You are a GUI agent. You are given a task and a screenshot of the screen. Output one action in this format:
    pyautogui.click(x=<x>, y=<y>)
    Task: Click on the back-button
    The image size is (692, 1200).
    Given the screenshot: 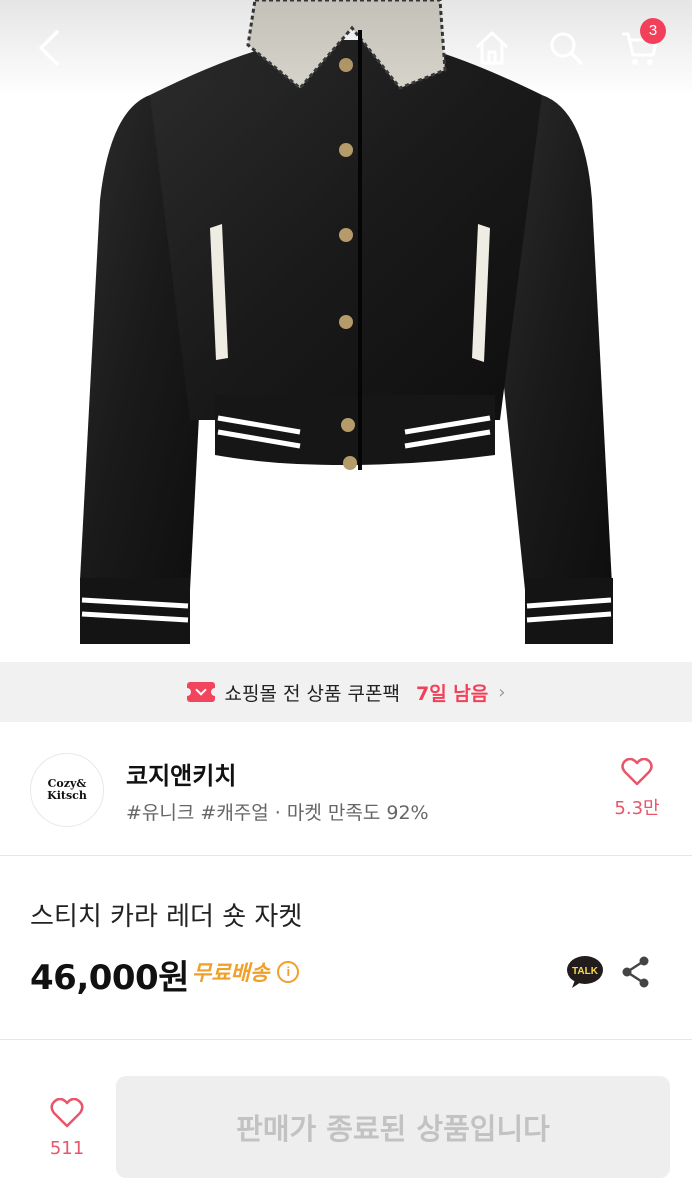 What is the action you would take?
    pyautogui.click(x=50, y=48)
    